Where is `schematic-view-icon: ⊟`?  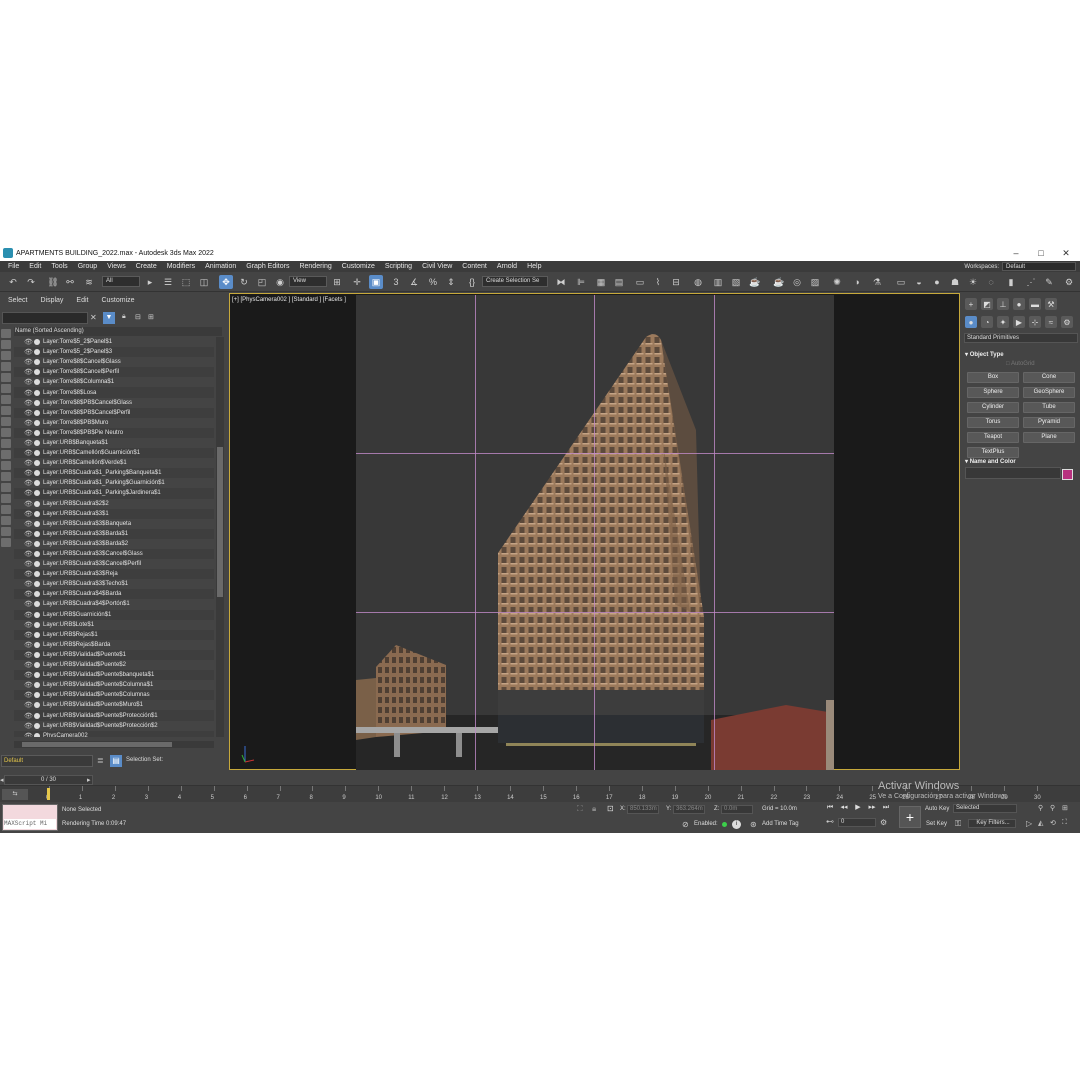
schematic-view-icon: ⊟ is located at coordinates (676, 282).